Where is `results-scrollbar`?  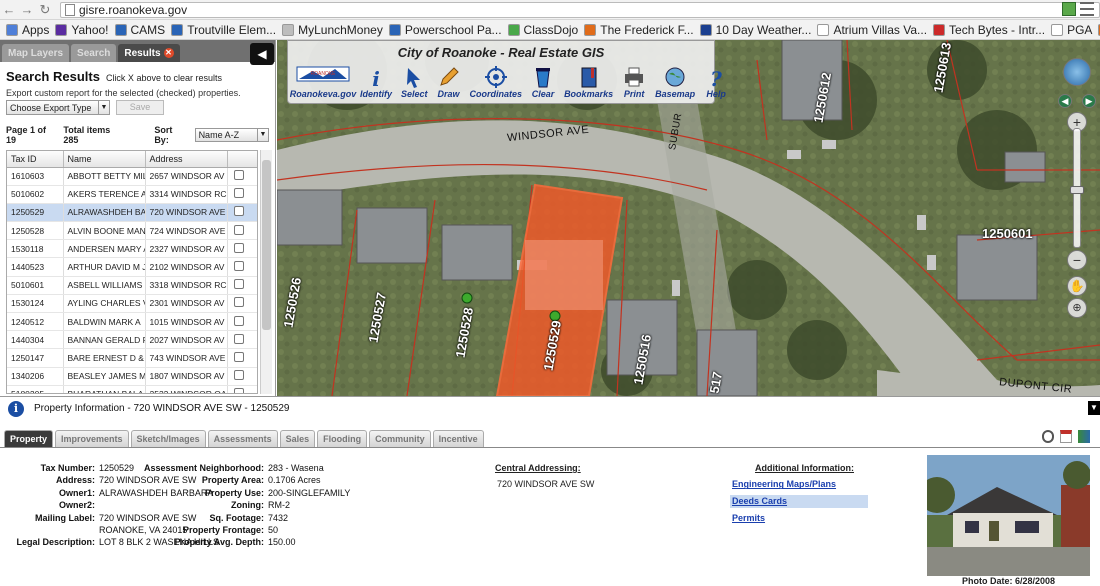
results-scrollbar is located at coordinates (266, 272).